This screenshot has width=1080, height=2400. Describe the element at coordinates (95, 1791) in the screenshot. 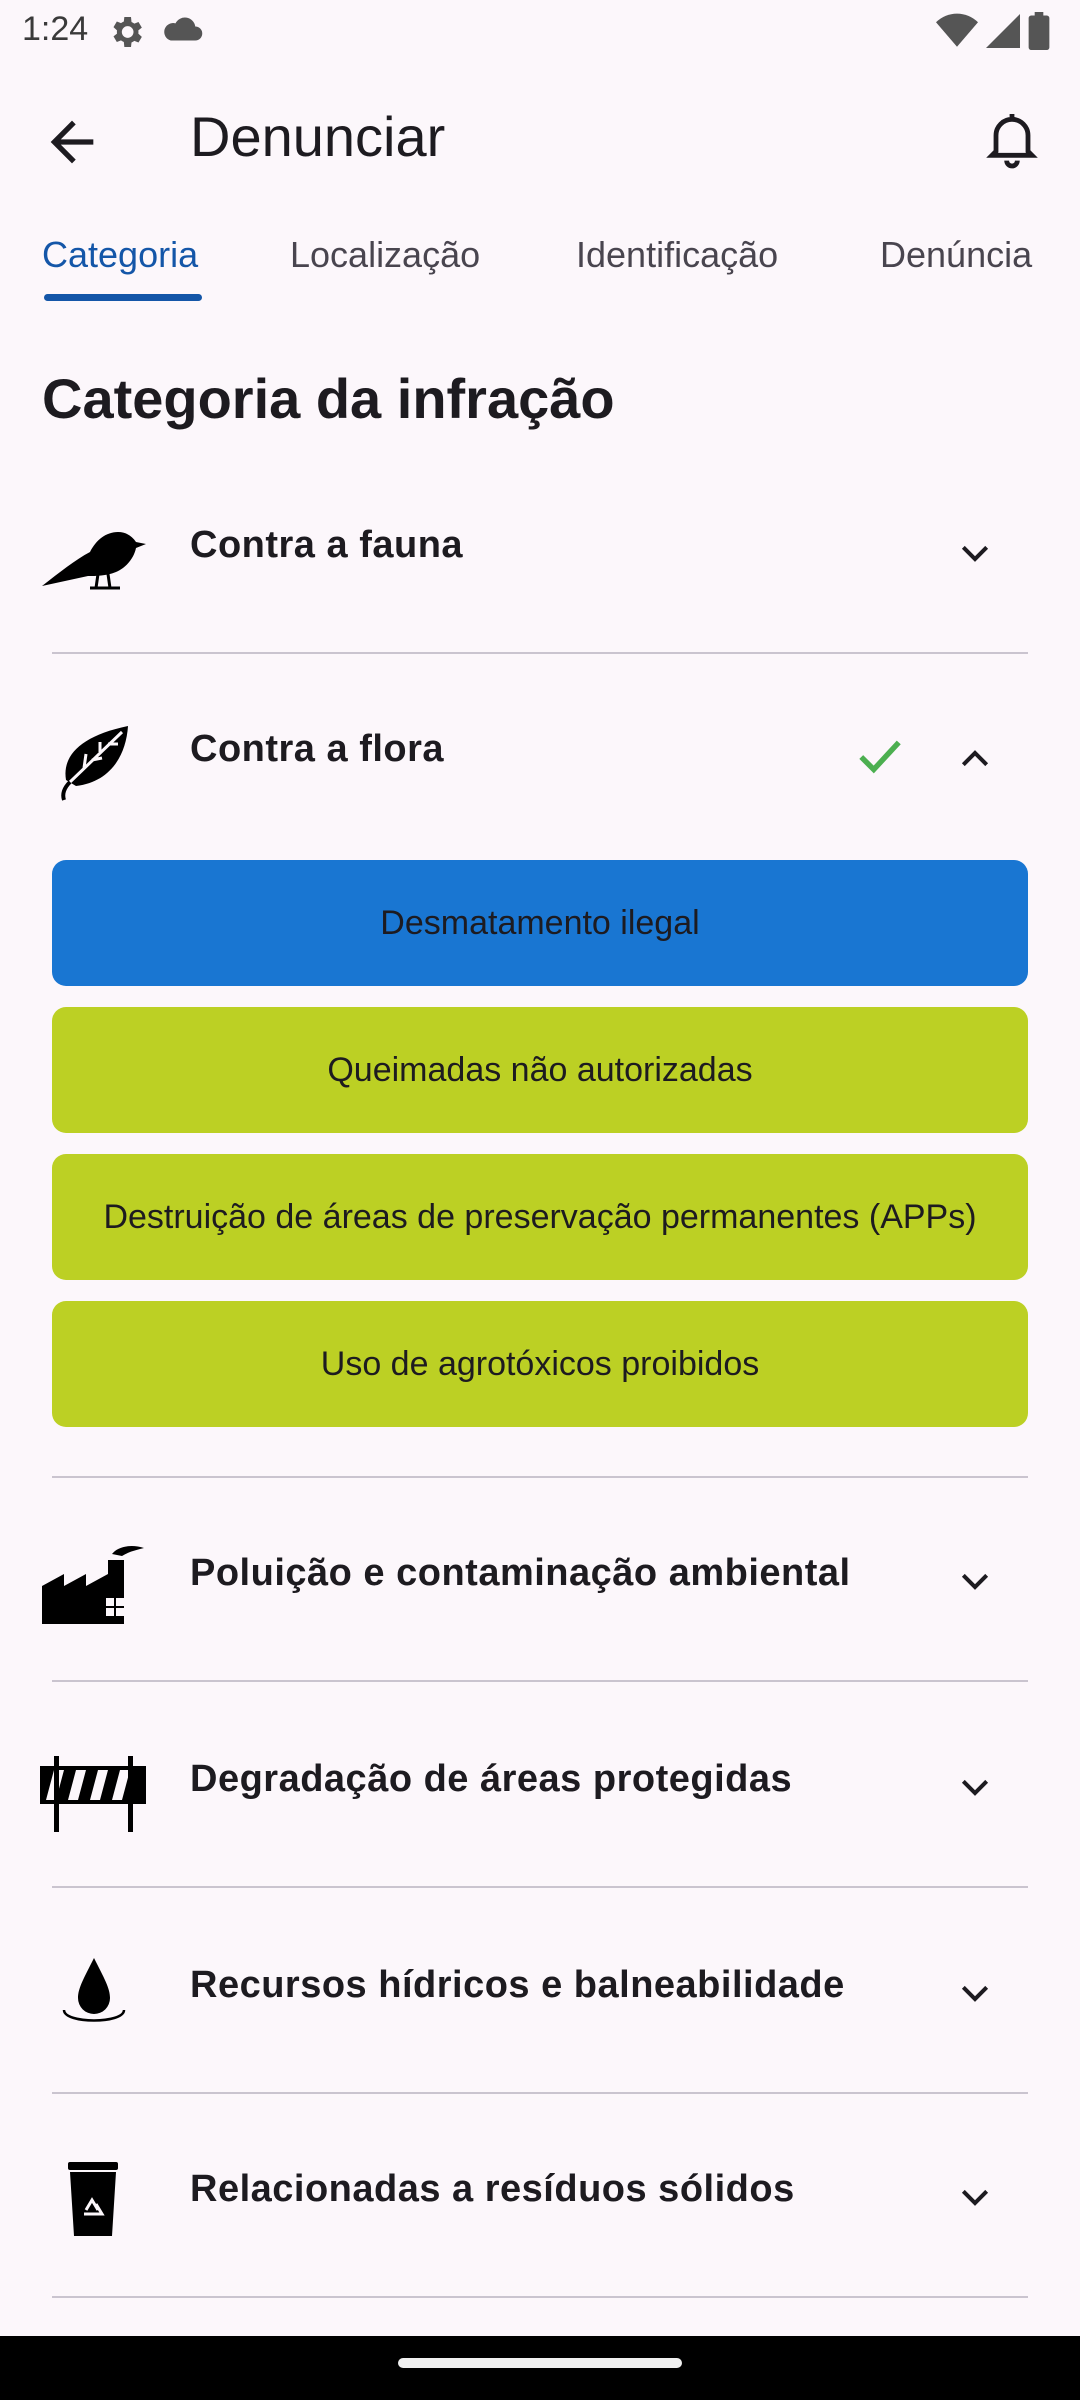

I see `barrier-icon` at that location.